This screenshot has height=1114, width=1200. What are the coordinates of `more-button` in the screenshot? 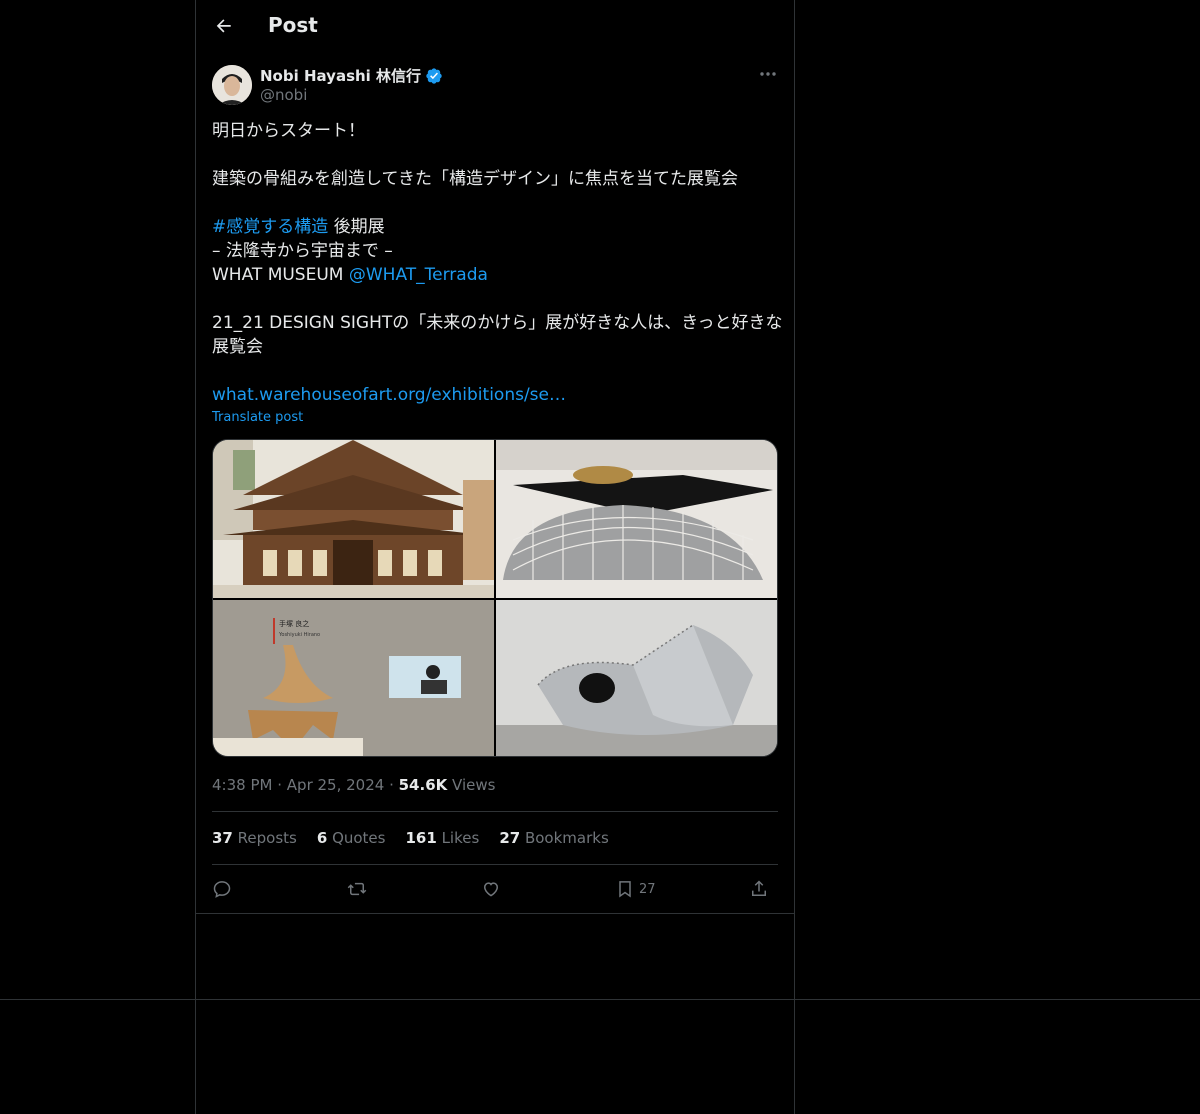 It's located at (768, 74).